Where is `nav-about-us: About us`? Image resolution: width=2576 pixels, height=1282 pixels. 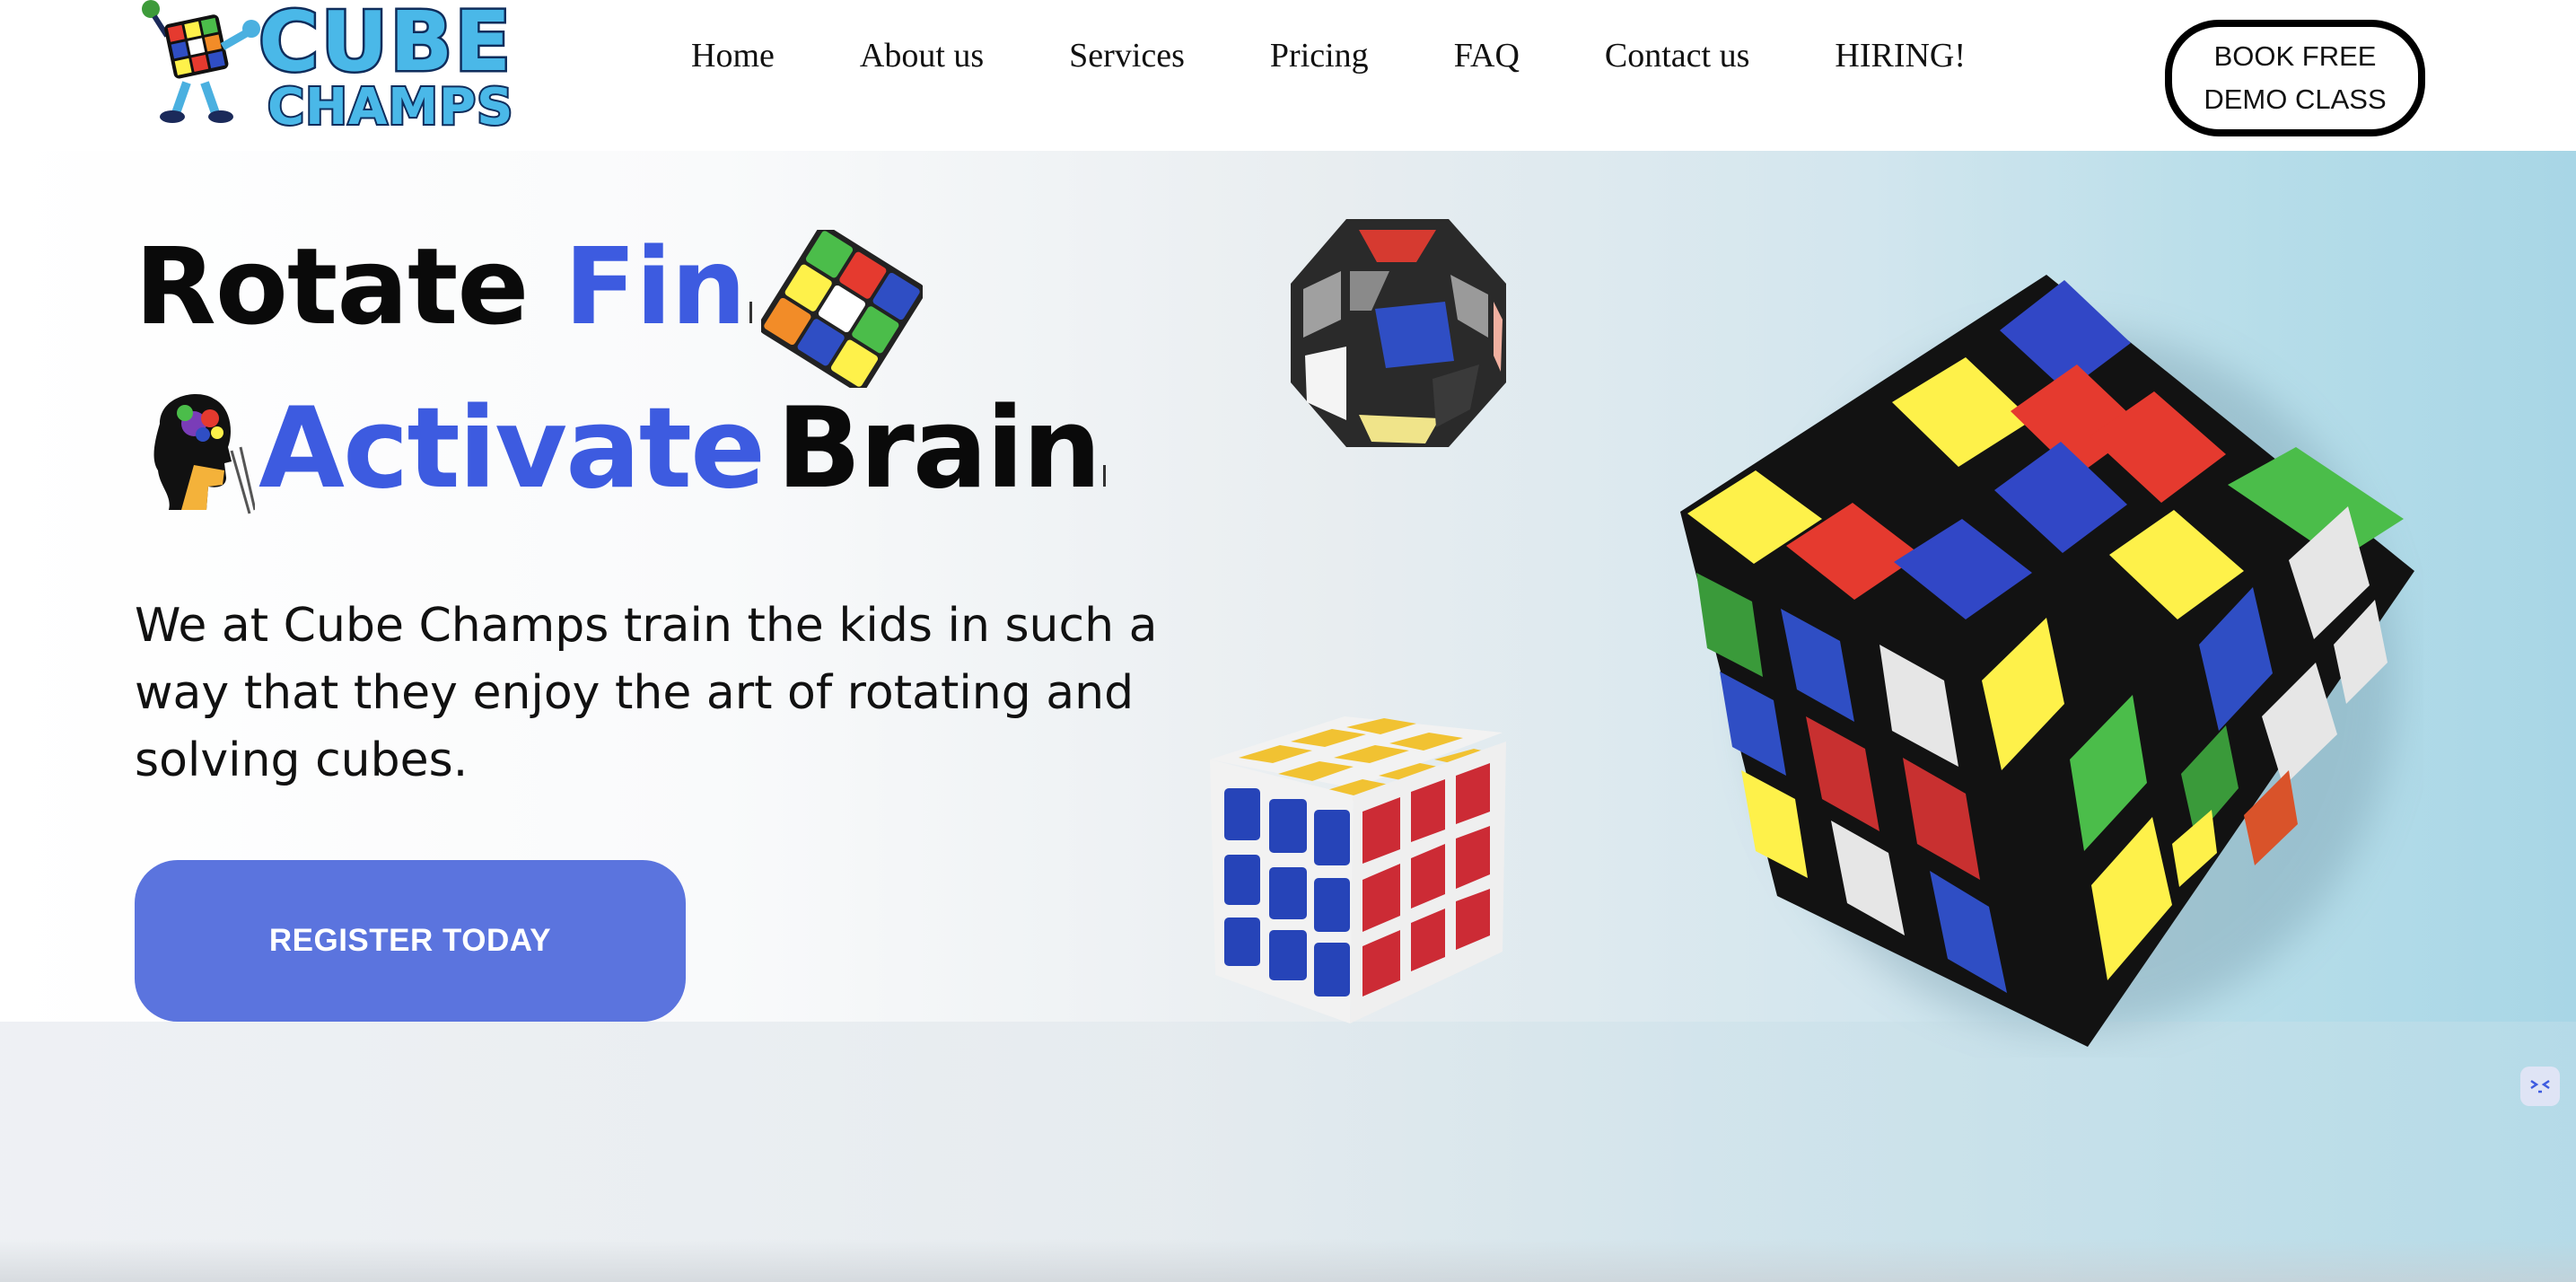
nav-about-us: About us is located at coordinates (922, 55).